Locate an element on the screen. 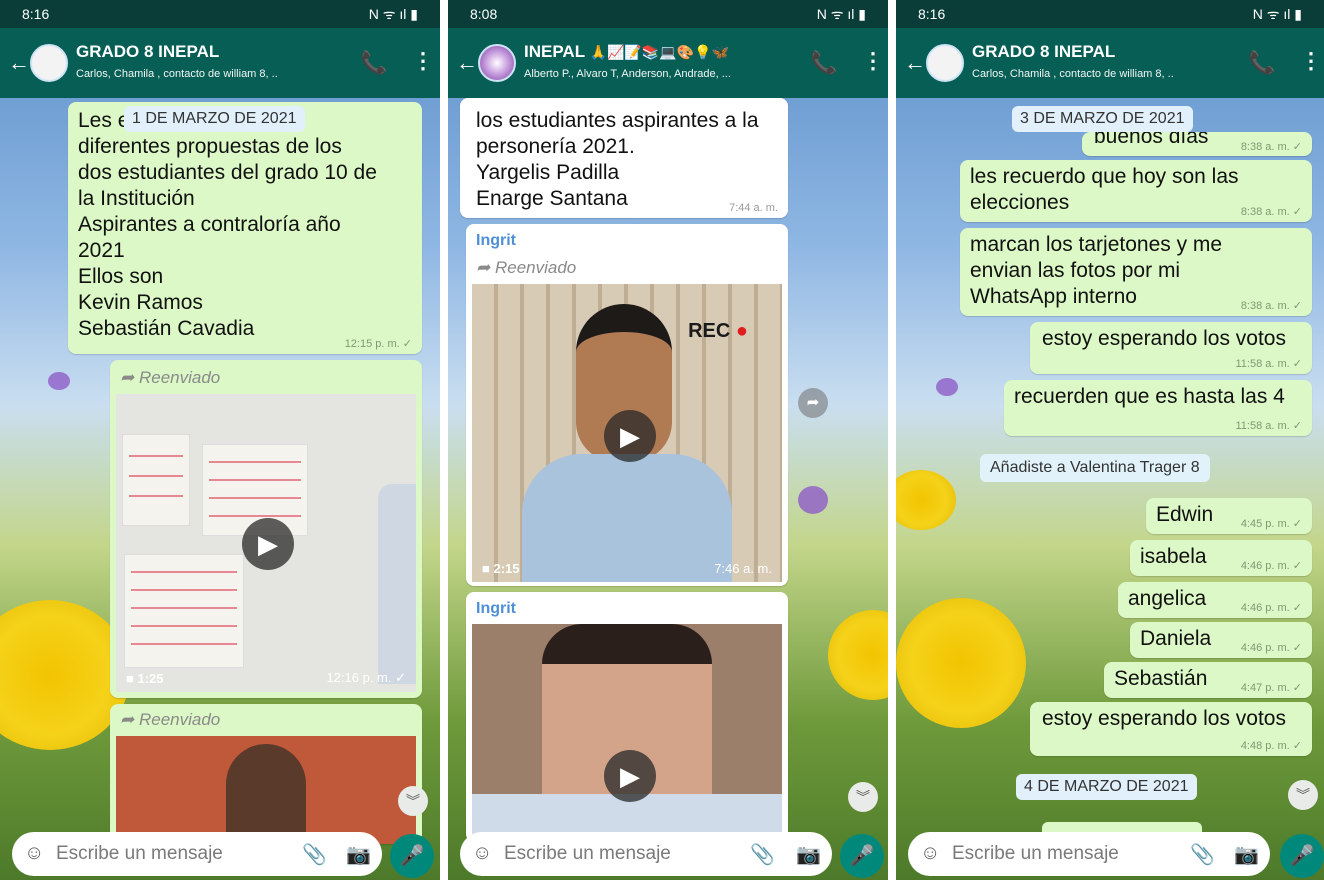 The width and height of the screenshot is (1324, 880). video-thumbnail: ▶ ■ 1:25 12:16 p. m. ✓ is located at coordinates (266, 543).